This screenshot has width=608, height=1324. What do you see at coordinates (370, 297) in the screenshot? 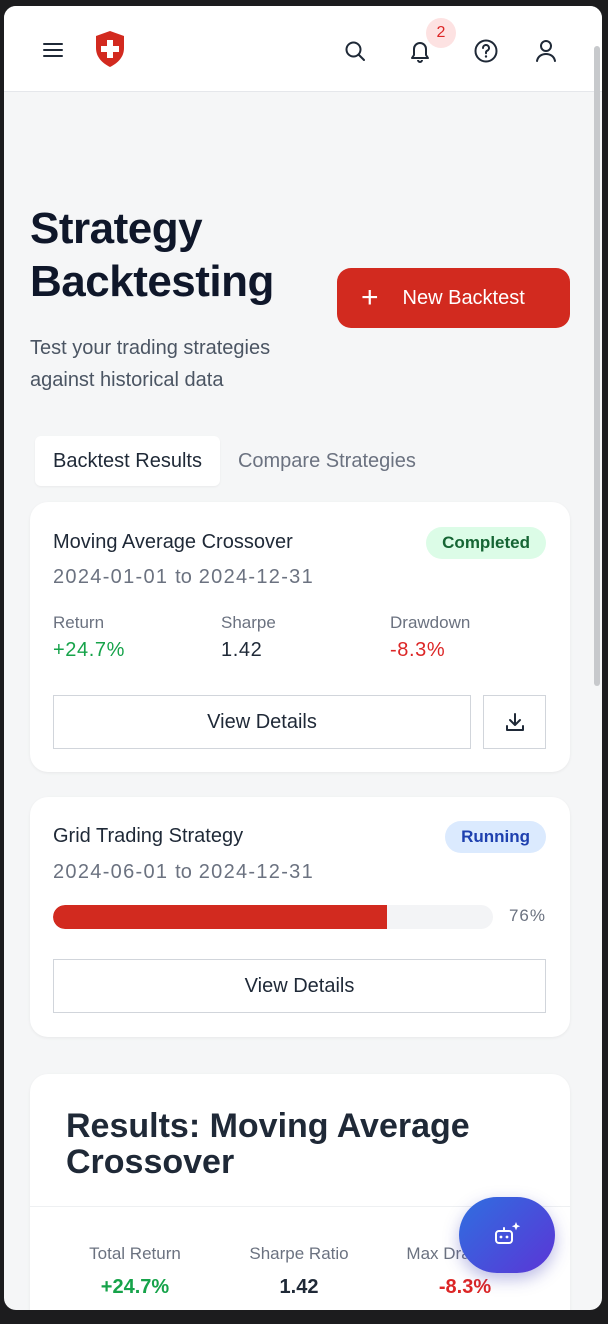
I see `plus-icon: +` at bounding box center [370, 297].